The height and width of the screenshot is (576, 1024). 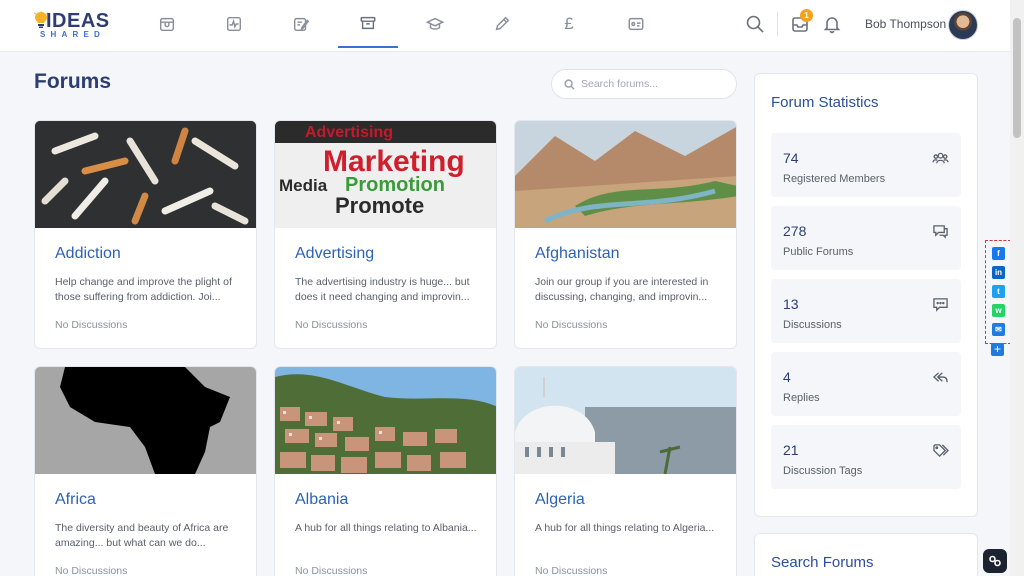 I want to click on stat-value: 74, so click(x=791, y=158).